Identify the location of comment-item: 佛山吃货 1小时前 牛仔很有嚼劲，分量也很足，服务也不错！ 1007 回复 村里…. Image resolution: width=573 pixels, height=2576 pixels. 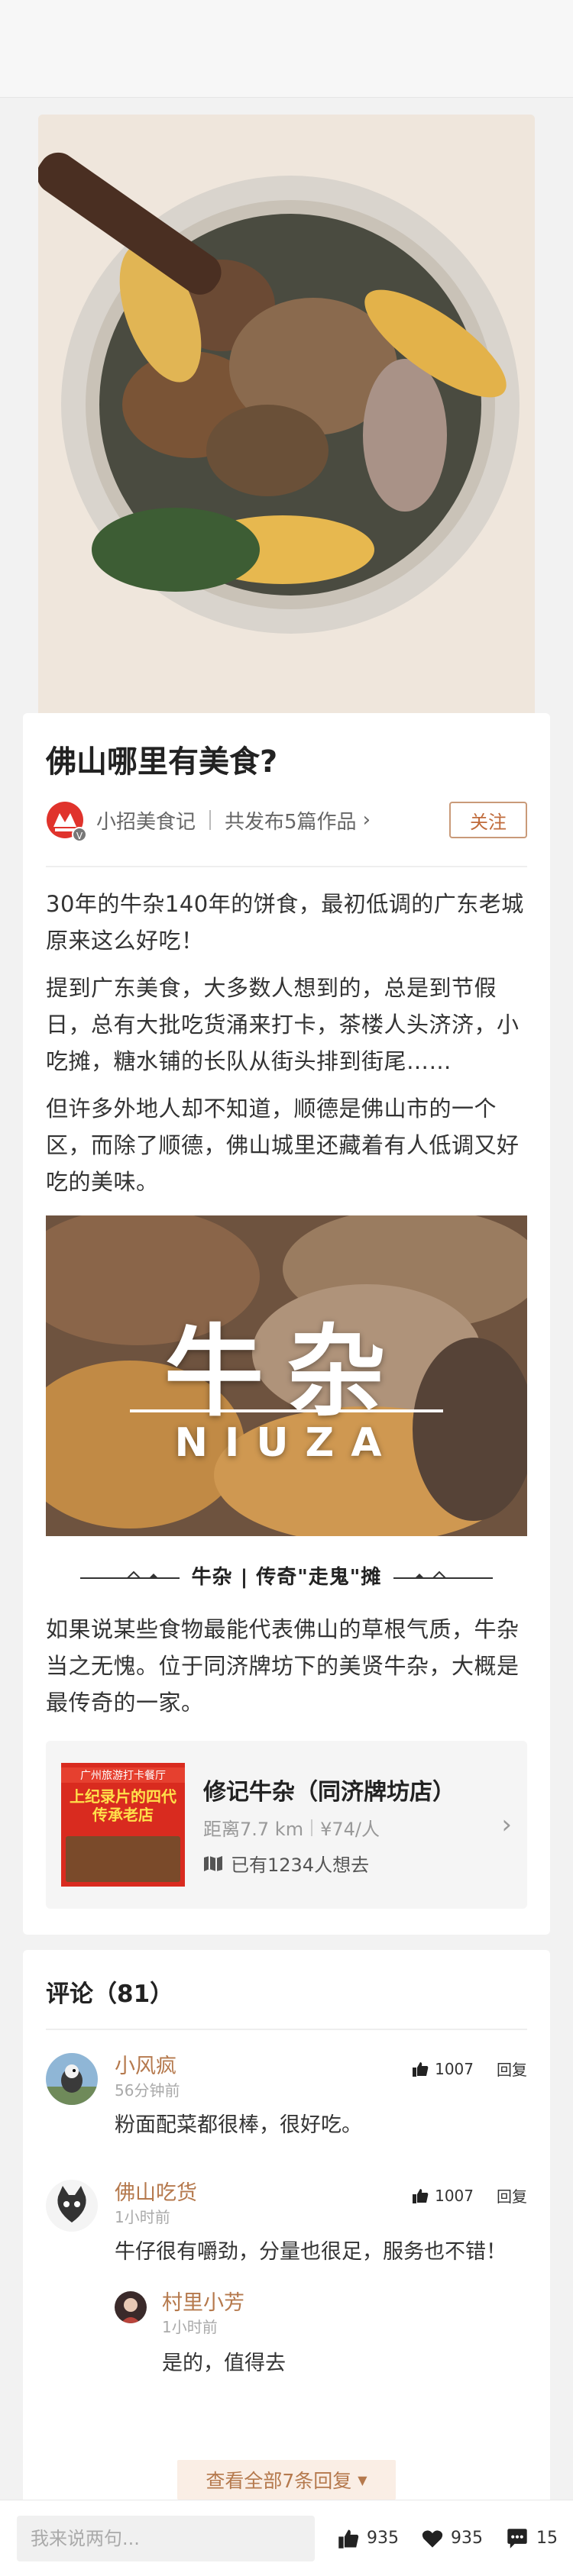
(286, 2279).